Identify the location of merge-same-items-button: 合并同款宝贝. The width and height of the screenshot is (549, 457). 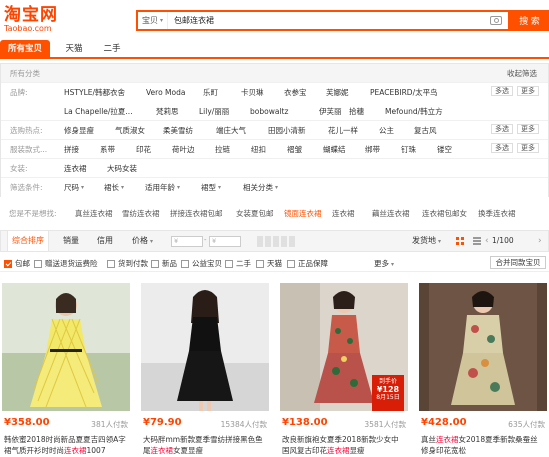
(518, 262).